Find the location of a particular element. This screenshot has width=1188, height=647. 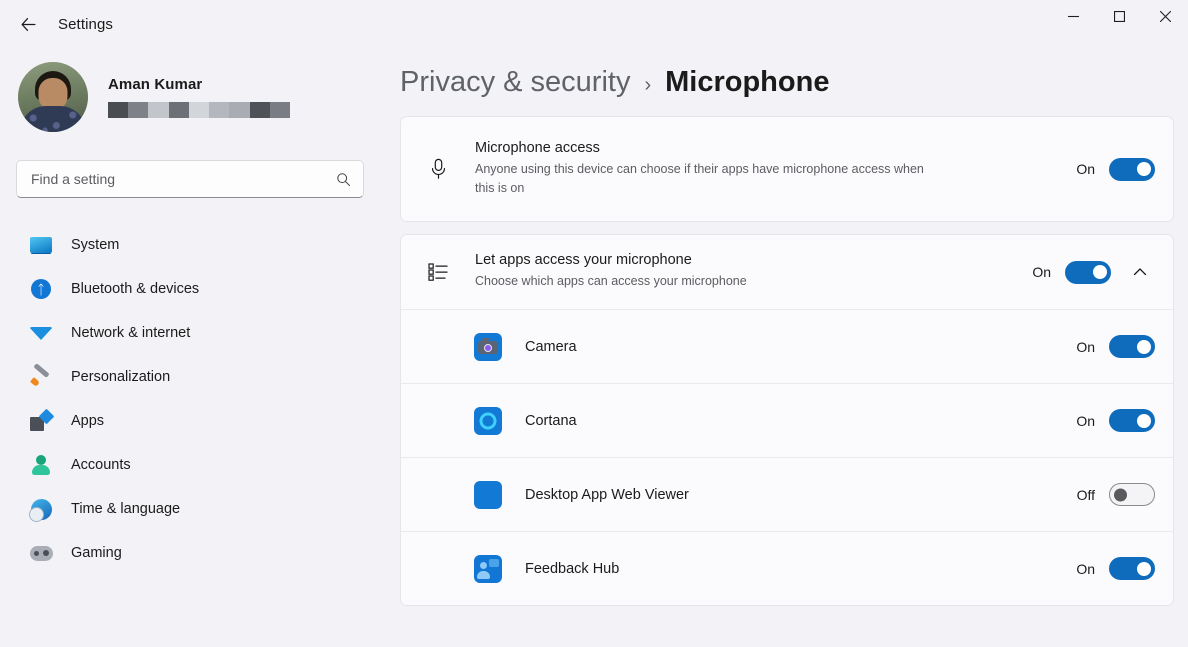

sidebar-item-system: System is located at coordinates (190, 245).